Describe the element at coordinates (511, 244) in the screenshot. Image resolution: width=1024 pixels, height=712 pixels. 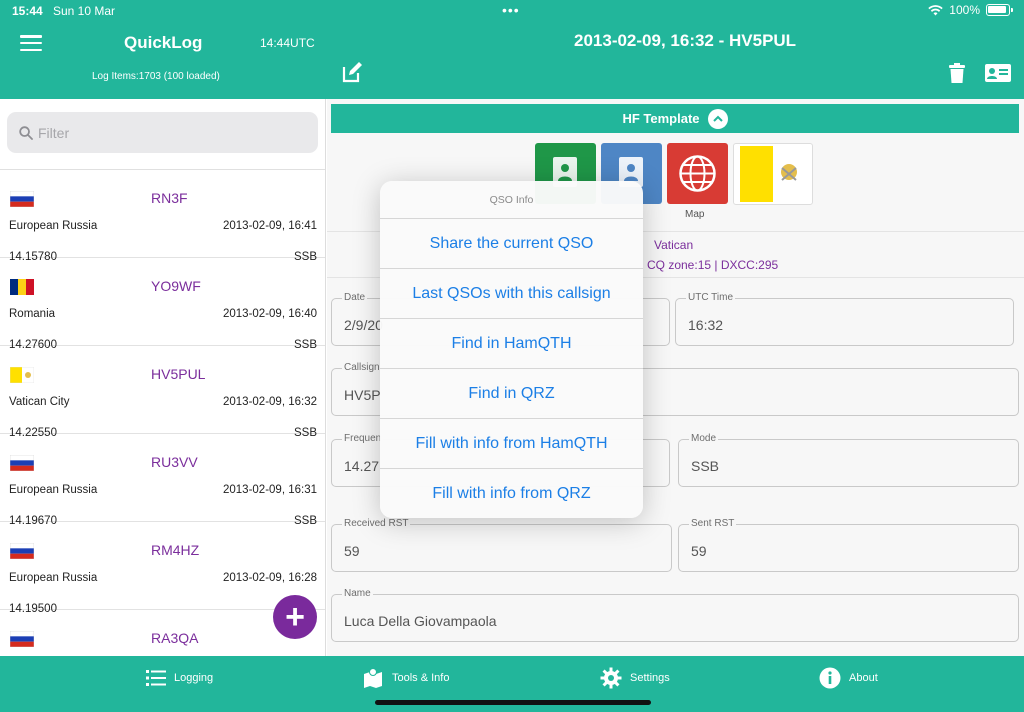
I see `share-qso-option: Share the current QSO` at that location.